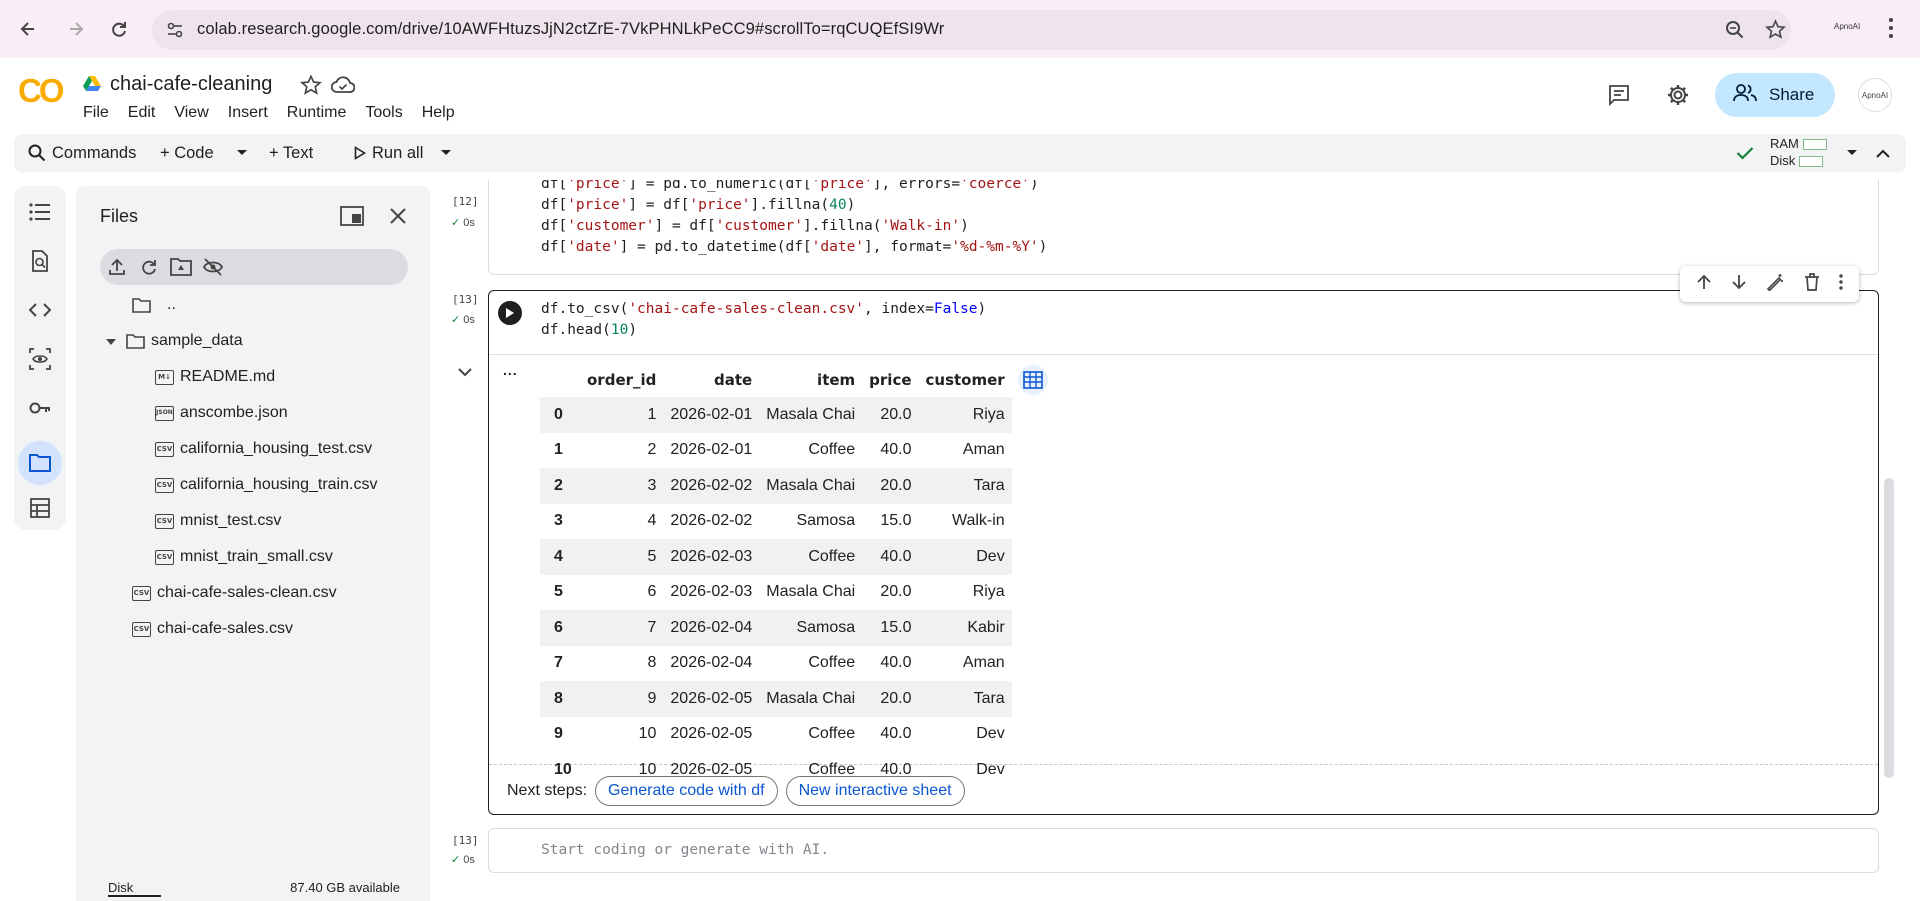 This screenshot has height=901, width=1920. I want to click on comment-icon, so click(1619, 95).